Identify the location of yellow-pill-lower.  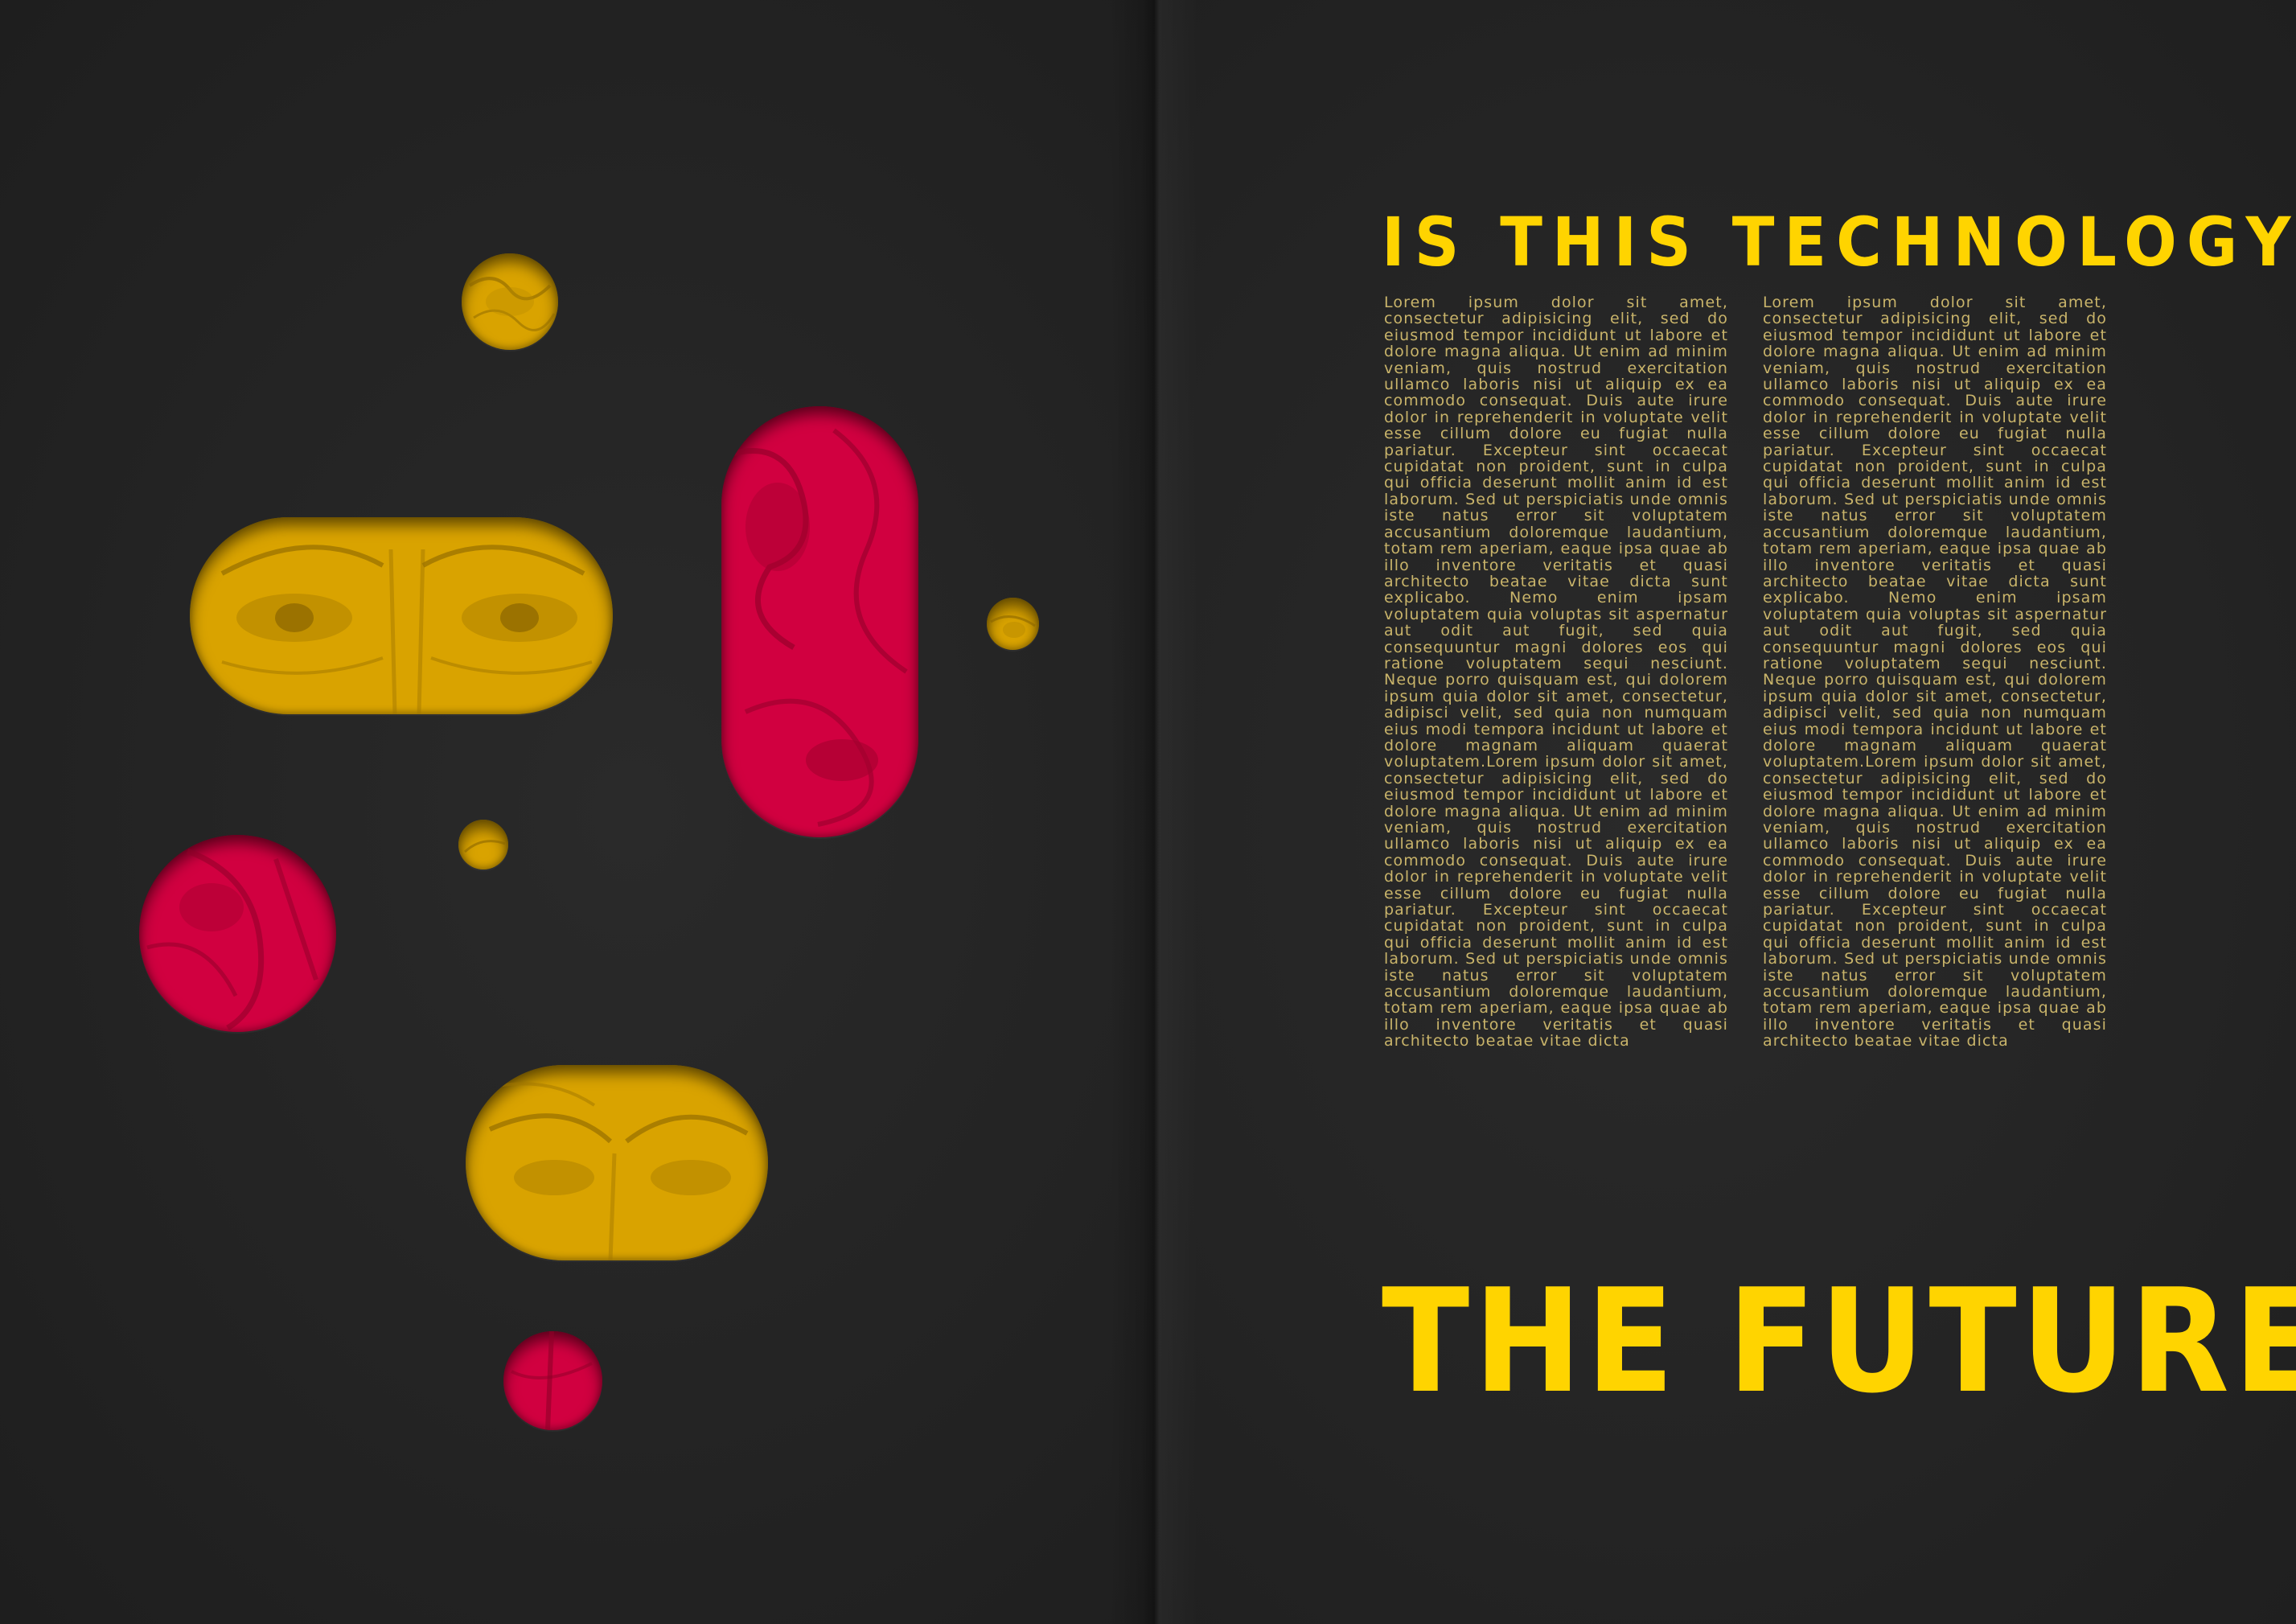
(617, 1162).